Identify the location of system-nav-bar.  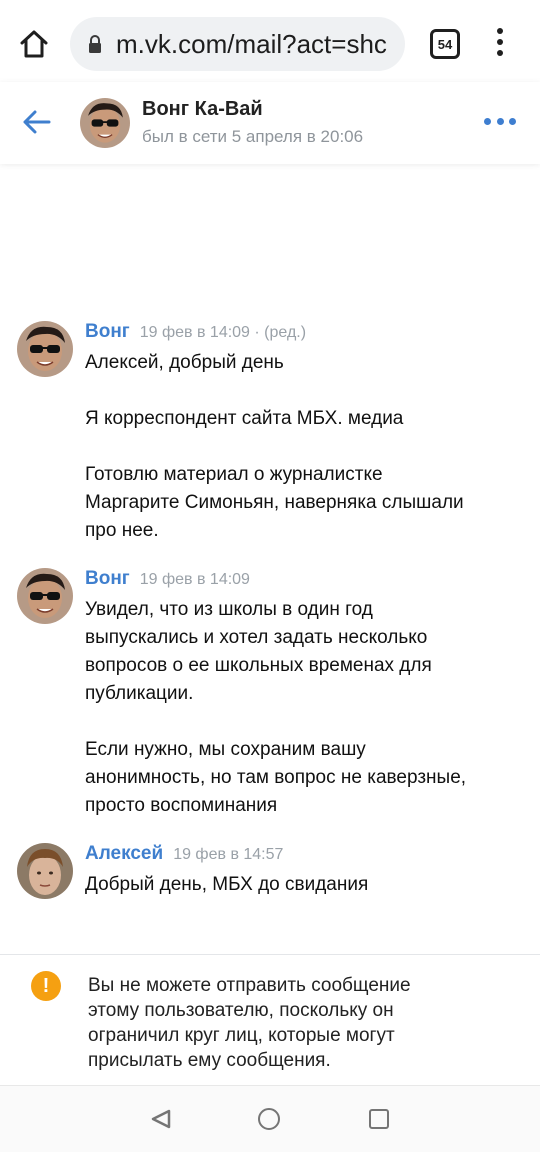
(270, 1118).